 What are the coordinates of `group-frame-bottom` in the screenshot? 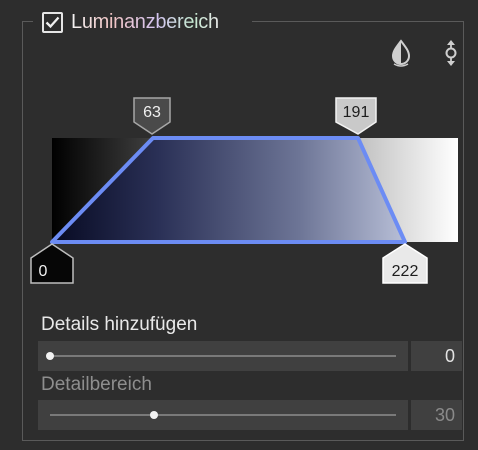 It's located at (243, 440).